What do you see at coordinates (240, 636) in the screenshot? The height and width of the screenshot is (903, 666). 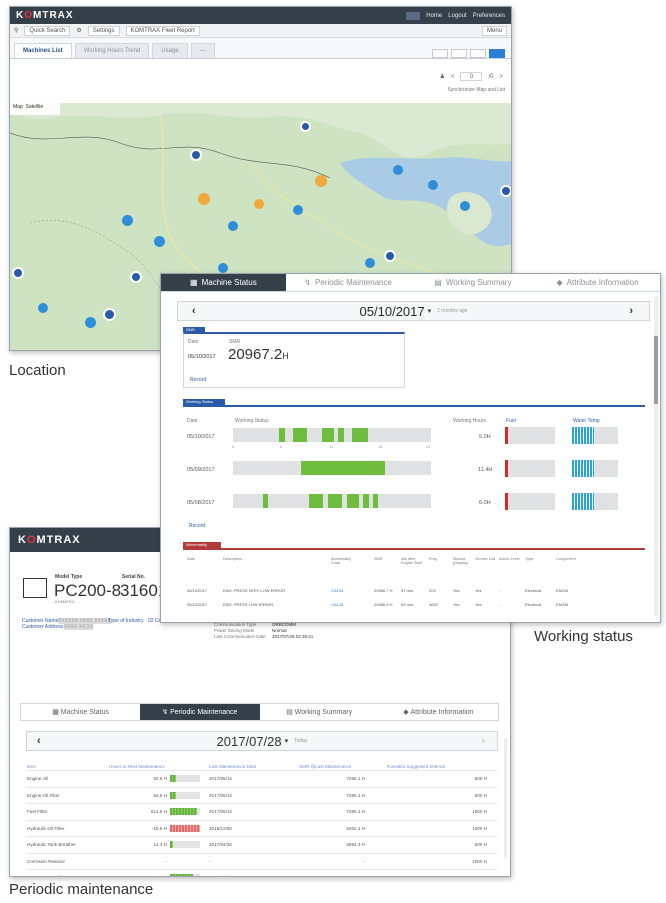 I see `last-comm-label: Last Communication Date` at bounding box center [240, 636].